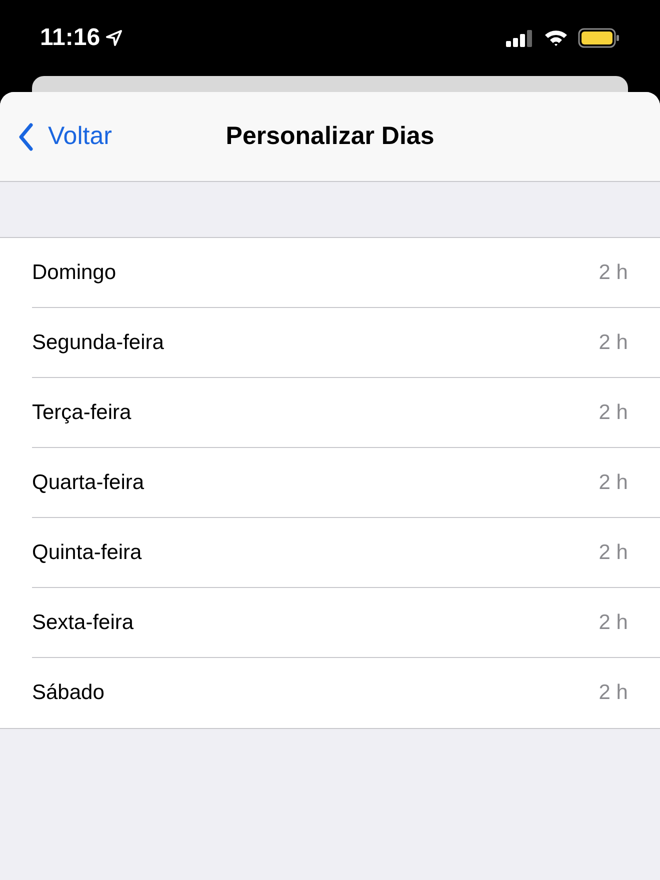 Image resolution: width=660 pixels, height=880 pixels. I want to click on day-name: Quarta-feira, so click(88, 483).